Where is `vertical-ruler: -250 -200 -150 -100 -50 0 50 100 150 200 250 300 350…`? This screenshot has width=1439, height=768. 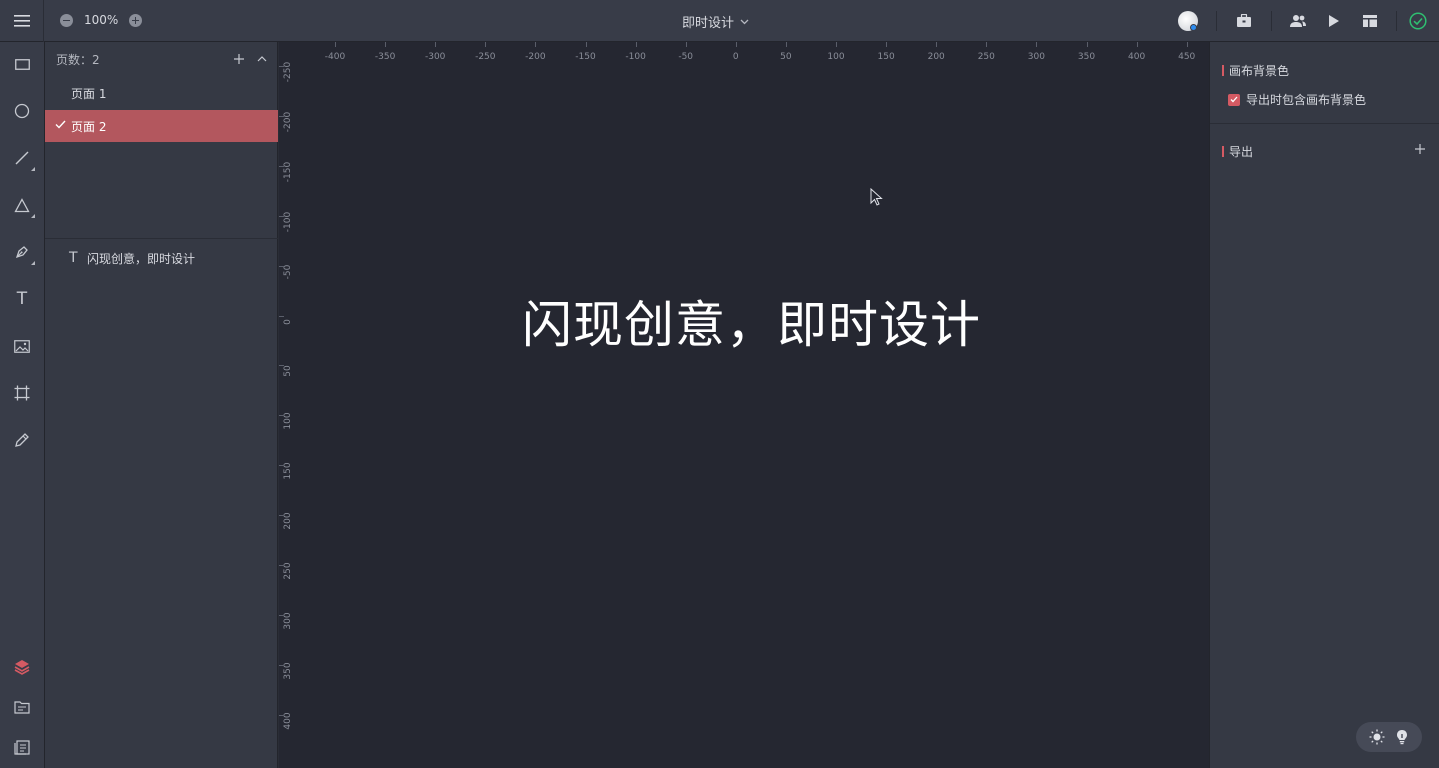
vertical-ruler: -250 -200 -150 -100 -50 0 50 100 150 200 250 300 350… is located at coordinates (290, 415).